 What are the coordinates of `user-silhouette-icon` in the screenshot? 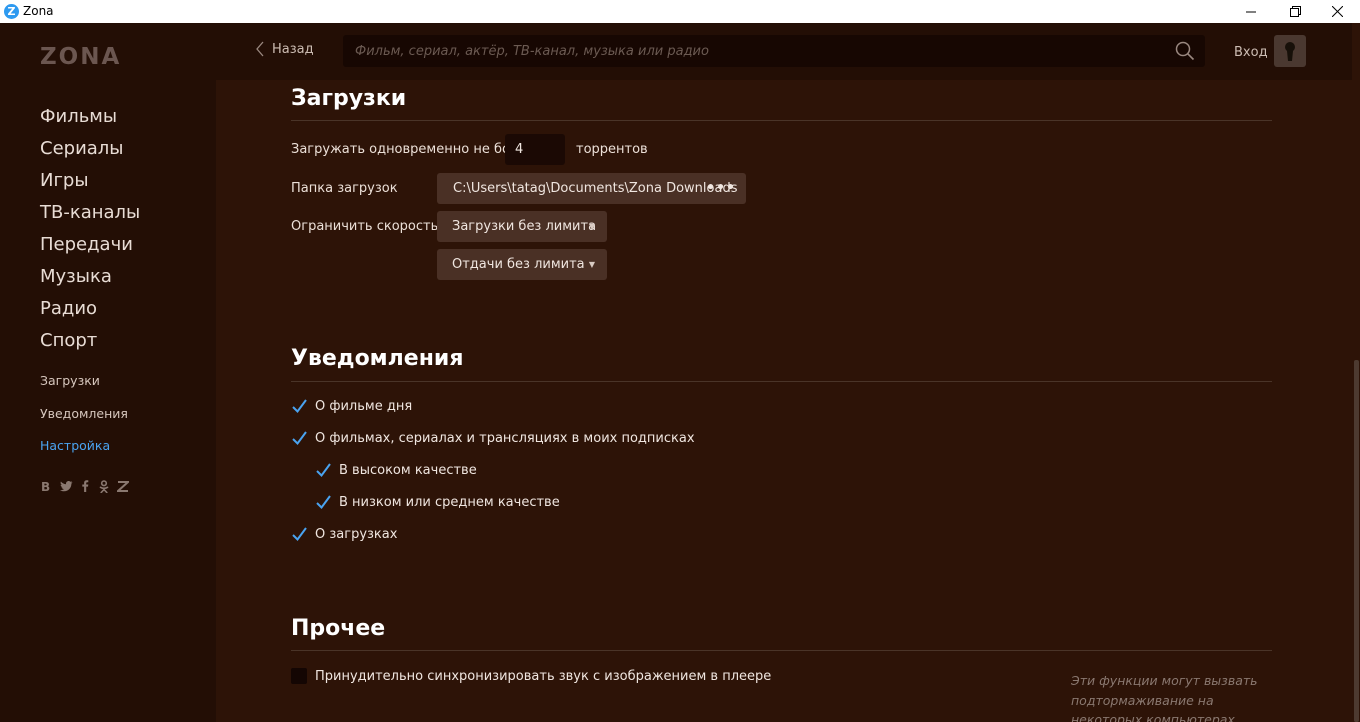 It's located at (1290, 51).